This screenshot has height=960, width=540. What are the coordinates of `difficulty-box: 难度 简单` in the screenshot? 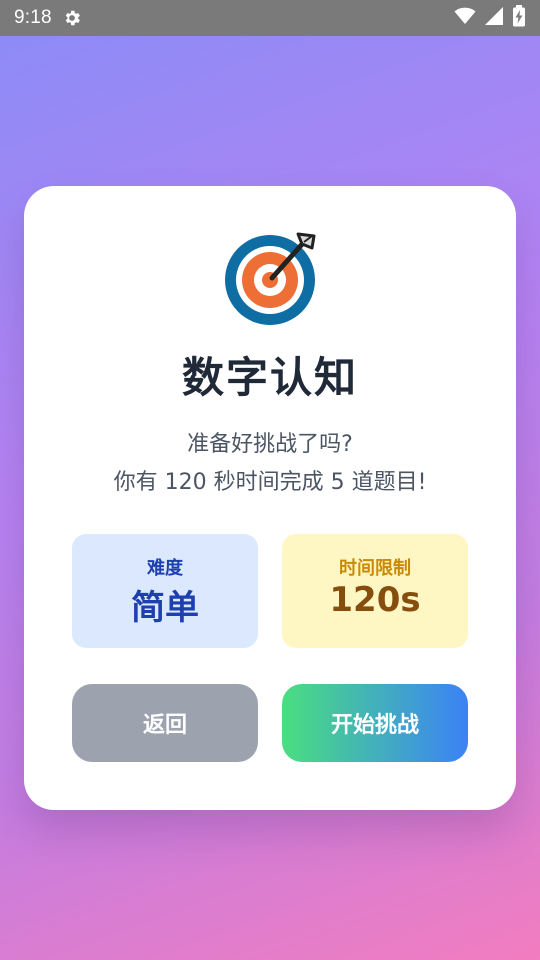 It's located at (165, 591).